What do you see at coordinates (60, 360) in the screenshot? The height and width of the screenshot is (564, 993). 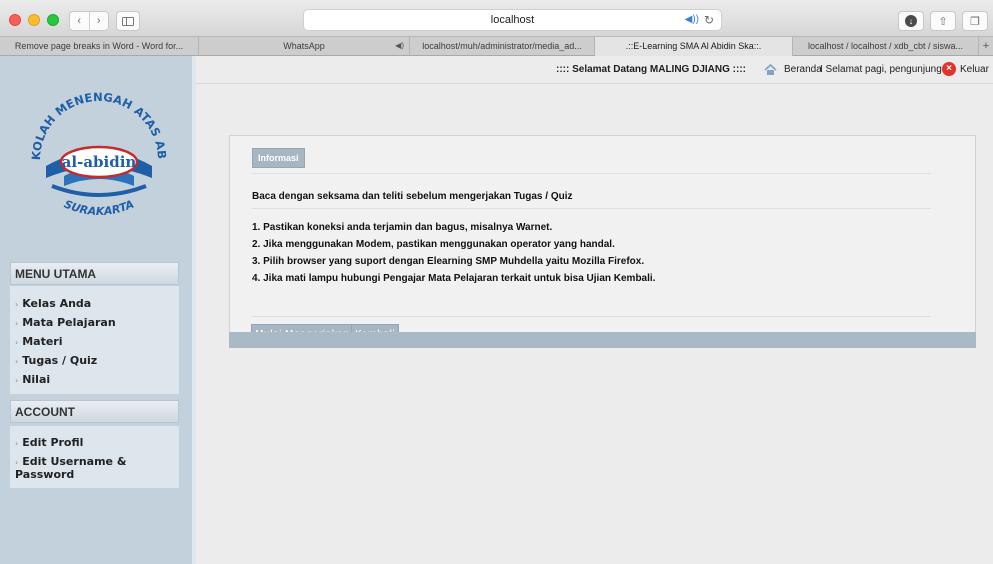 I see `menu-item-label: Tugas / Quiz` at bounding box center [60, 360].